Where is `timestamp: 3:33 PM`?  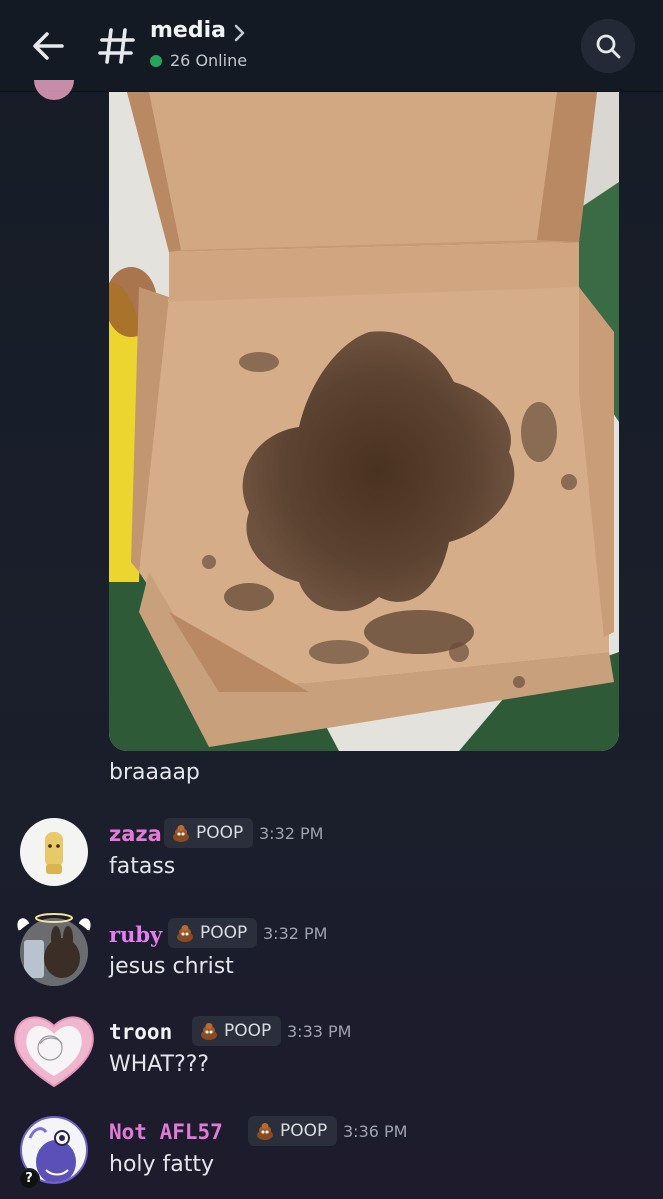
timestamp: 3:33 PM is located at coordinates (319, 1031).